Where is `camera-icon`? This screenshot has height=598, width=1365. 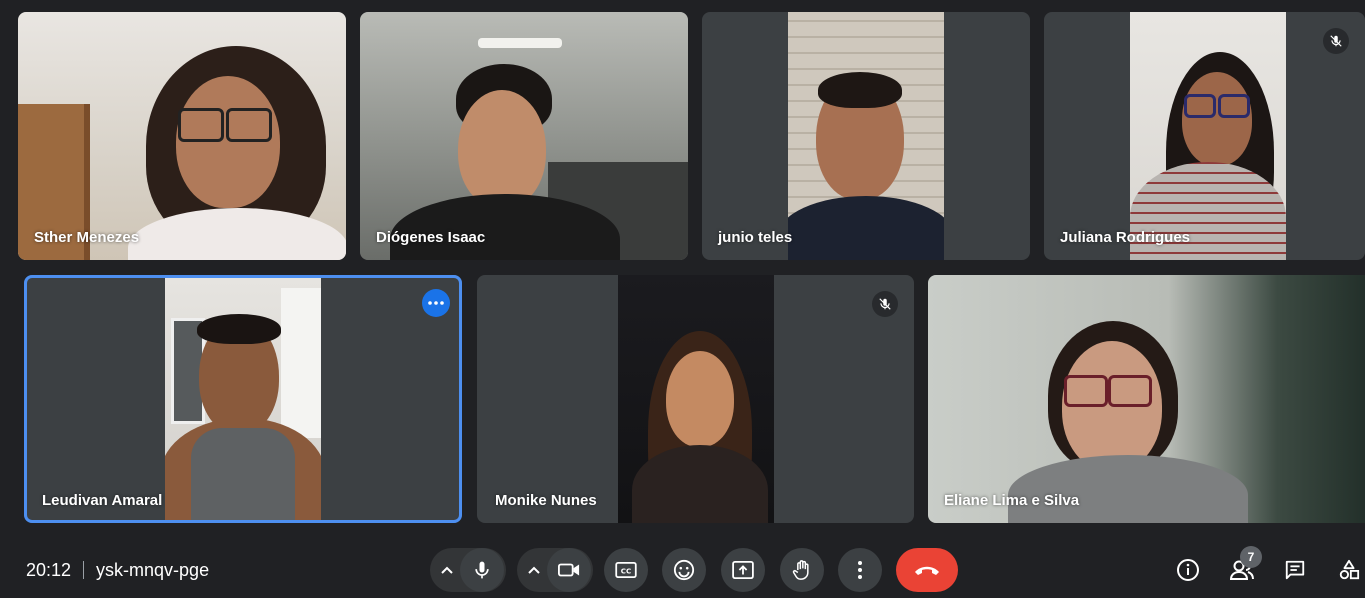 camera-icon is located at coordinates (569, 570).